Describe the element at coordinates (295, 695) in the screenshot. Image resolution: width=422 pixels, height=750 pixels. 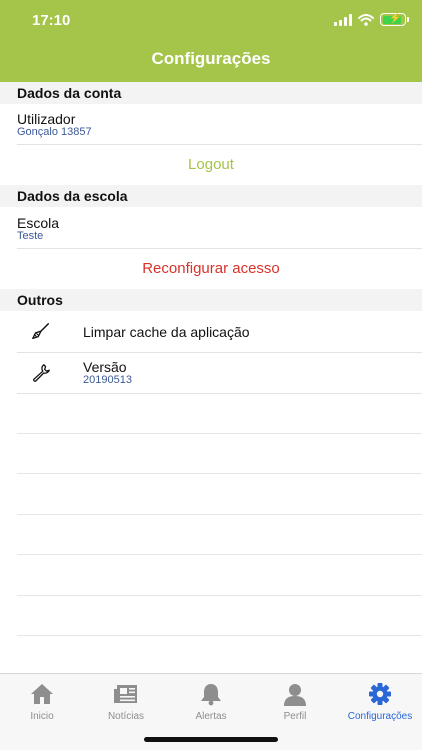
I see `person-icon` at that location.